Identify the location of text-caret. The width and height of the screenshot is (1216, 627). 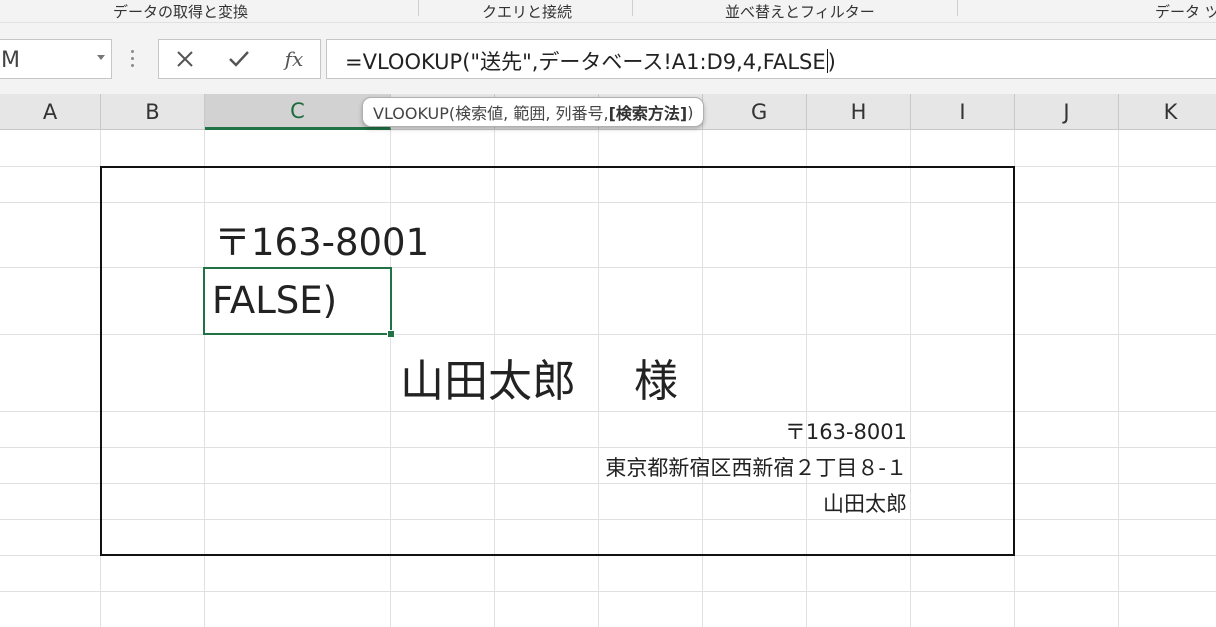
(827, 61).